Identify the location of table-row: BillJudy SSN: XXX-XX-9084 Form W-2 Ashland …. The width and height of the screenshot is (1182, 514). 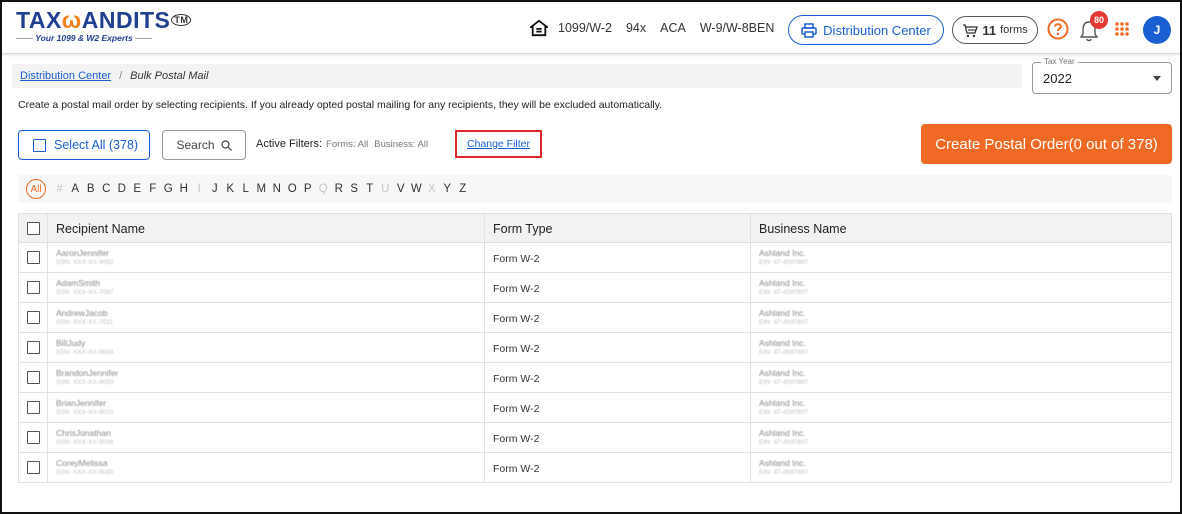
(595, 348).